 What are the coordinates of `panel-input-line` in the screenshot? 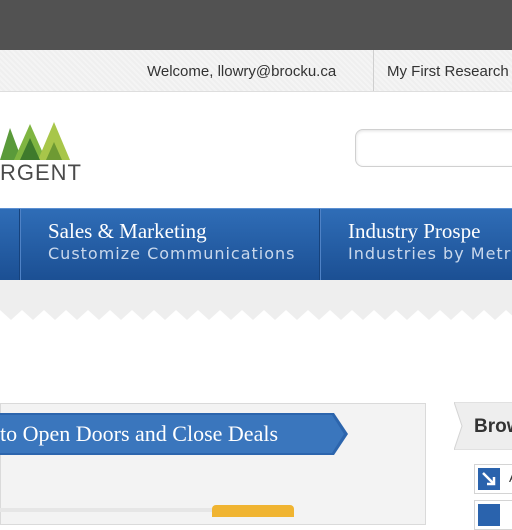 It's located at (106, 510).